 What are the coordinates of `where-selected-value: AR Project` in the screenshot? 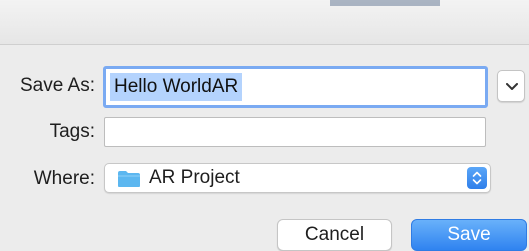 It's located at (194, 177).